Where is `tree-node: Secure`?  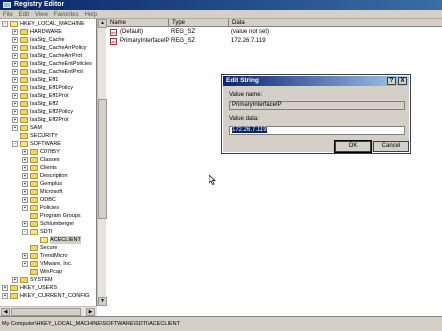 tree-node: Secure is located at coordinates (48, 248).